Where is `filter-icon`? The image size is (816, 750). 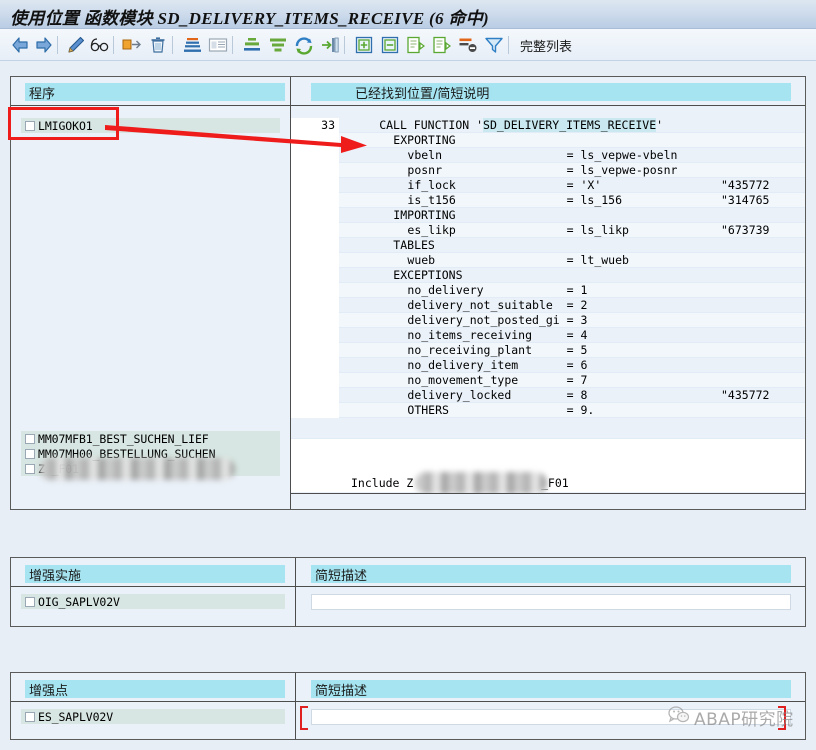
filter-icon is located at coordinates (278, 45).